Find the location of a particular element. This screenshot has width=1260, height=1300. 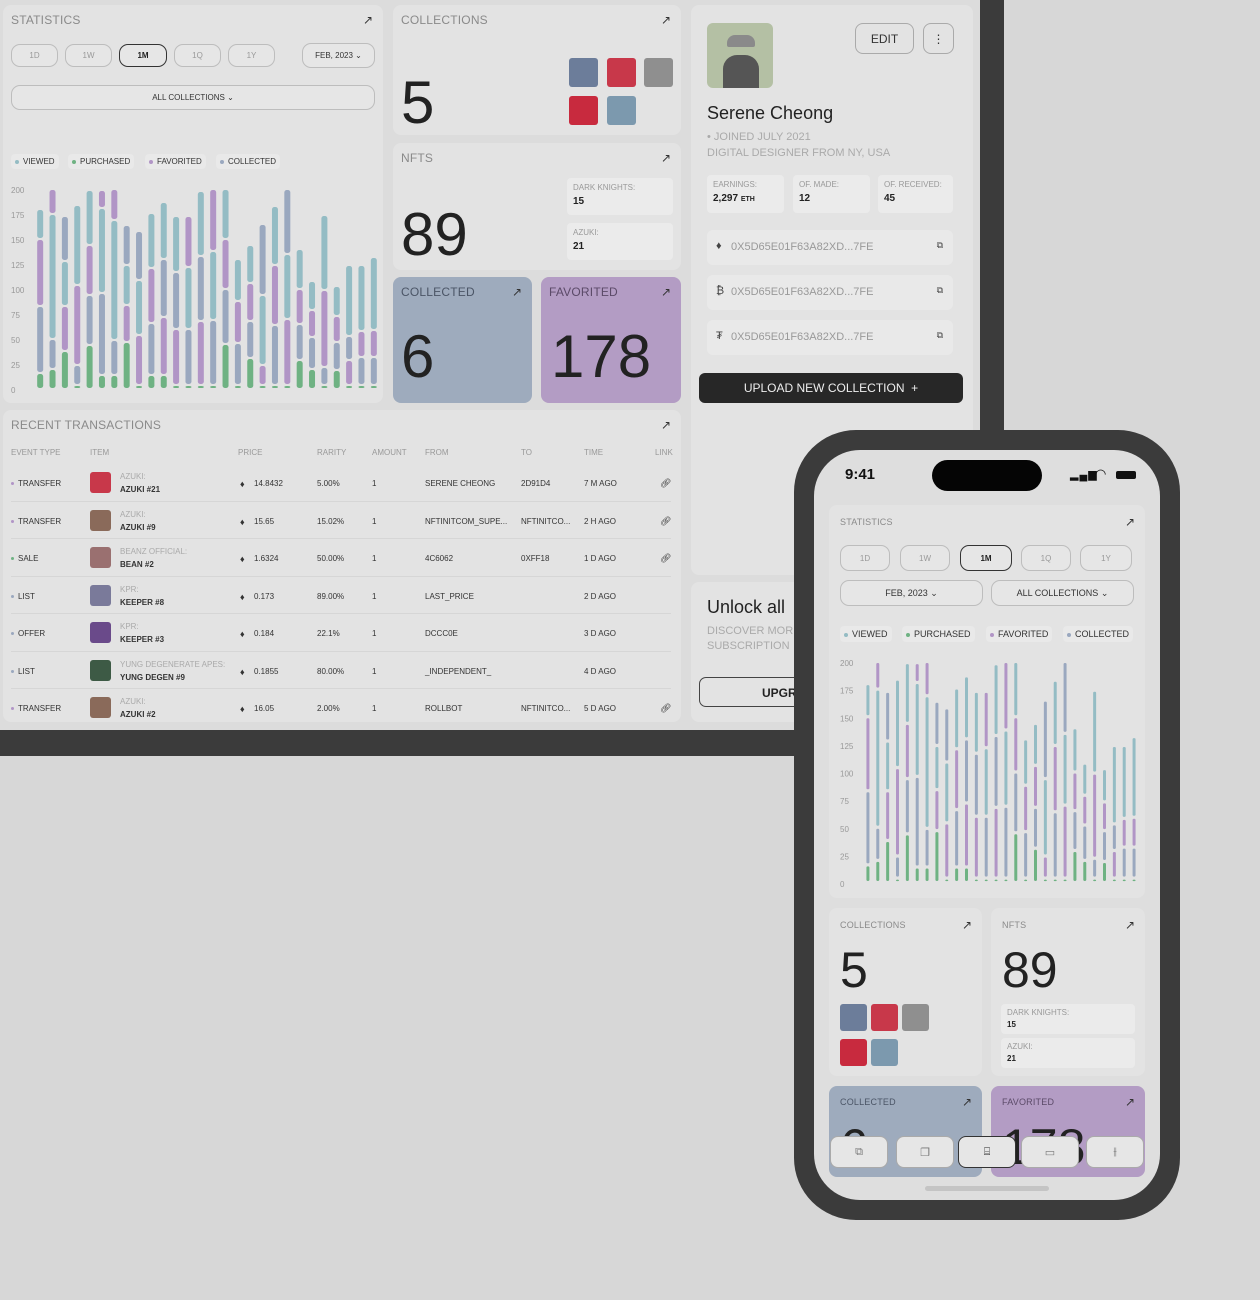

legend-favorited: FAVORITED is located at coordinates (1019, 634).